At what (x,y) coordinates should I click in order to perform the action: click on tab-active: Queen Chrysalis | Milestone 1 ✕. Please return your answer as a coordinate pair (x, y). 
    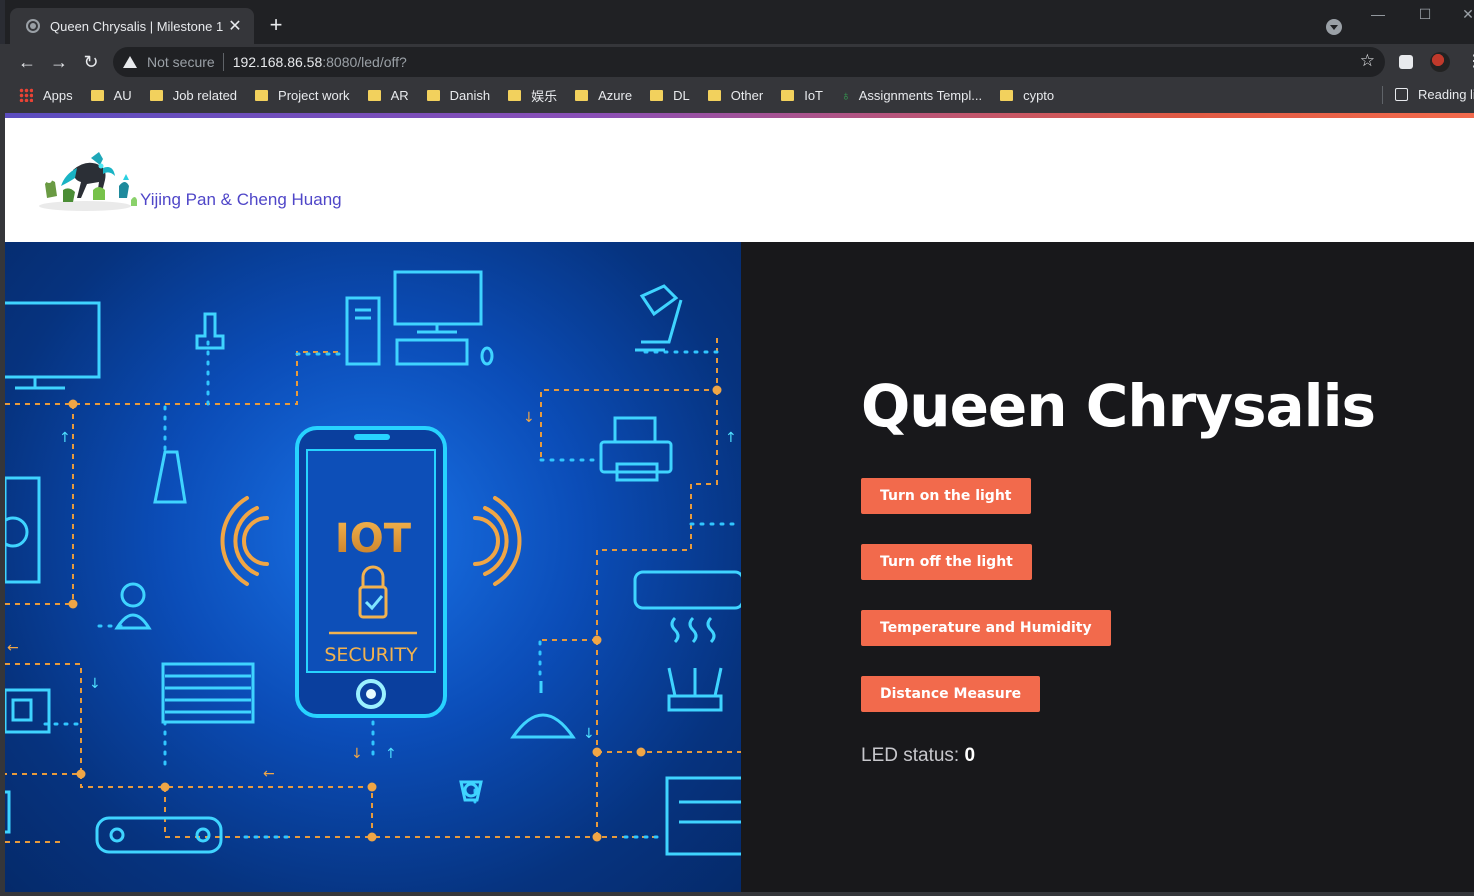
    Looking at the image, I should click on (132, 26).